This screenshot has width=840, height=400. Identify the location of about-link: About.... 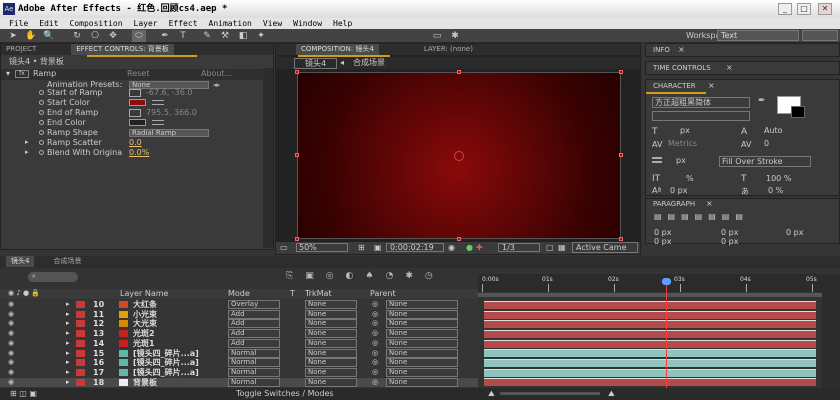
(216, 74).